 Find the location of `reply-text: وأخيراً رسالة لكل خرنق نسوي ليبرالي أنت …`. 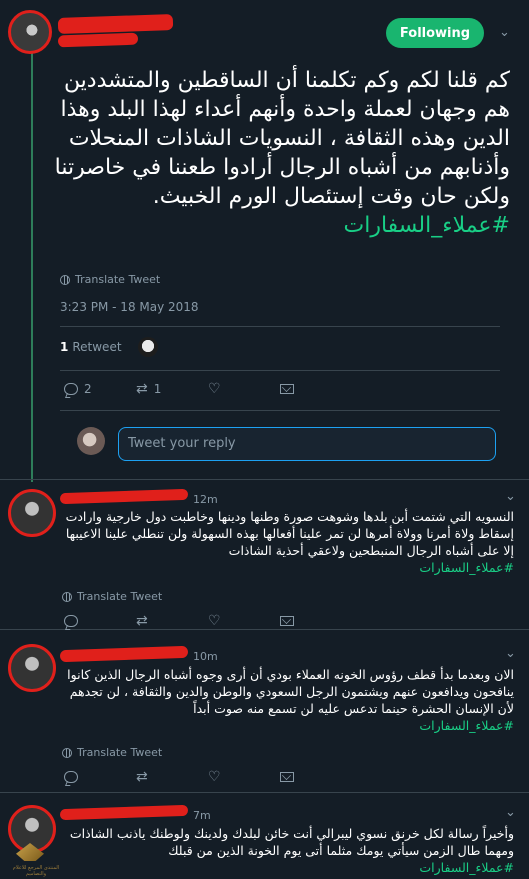

reply-text: وأخيراً رسالة لكل خرنق نسوي ليبرالي أنت … is located at coordinates (288, 850).